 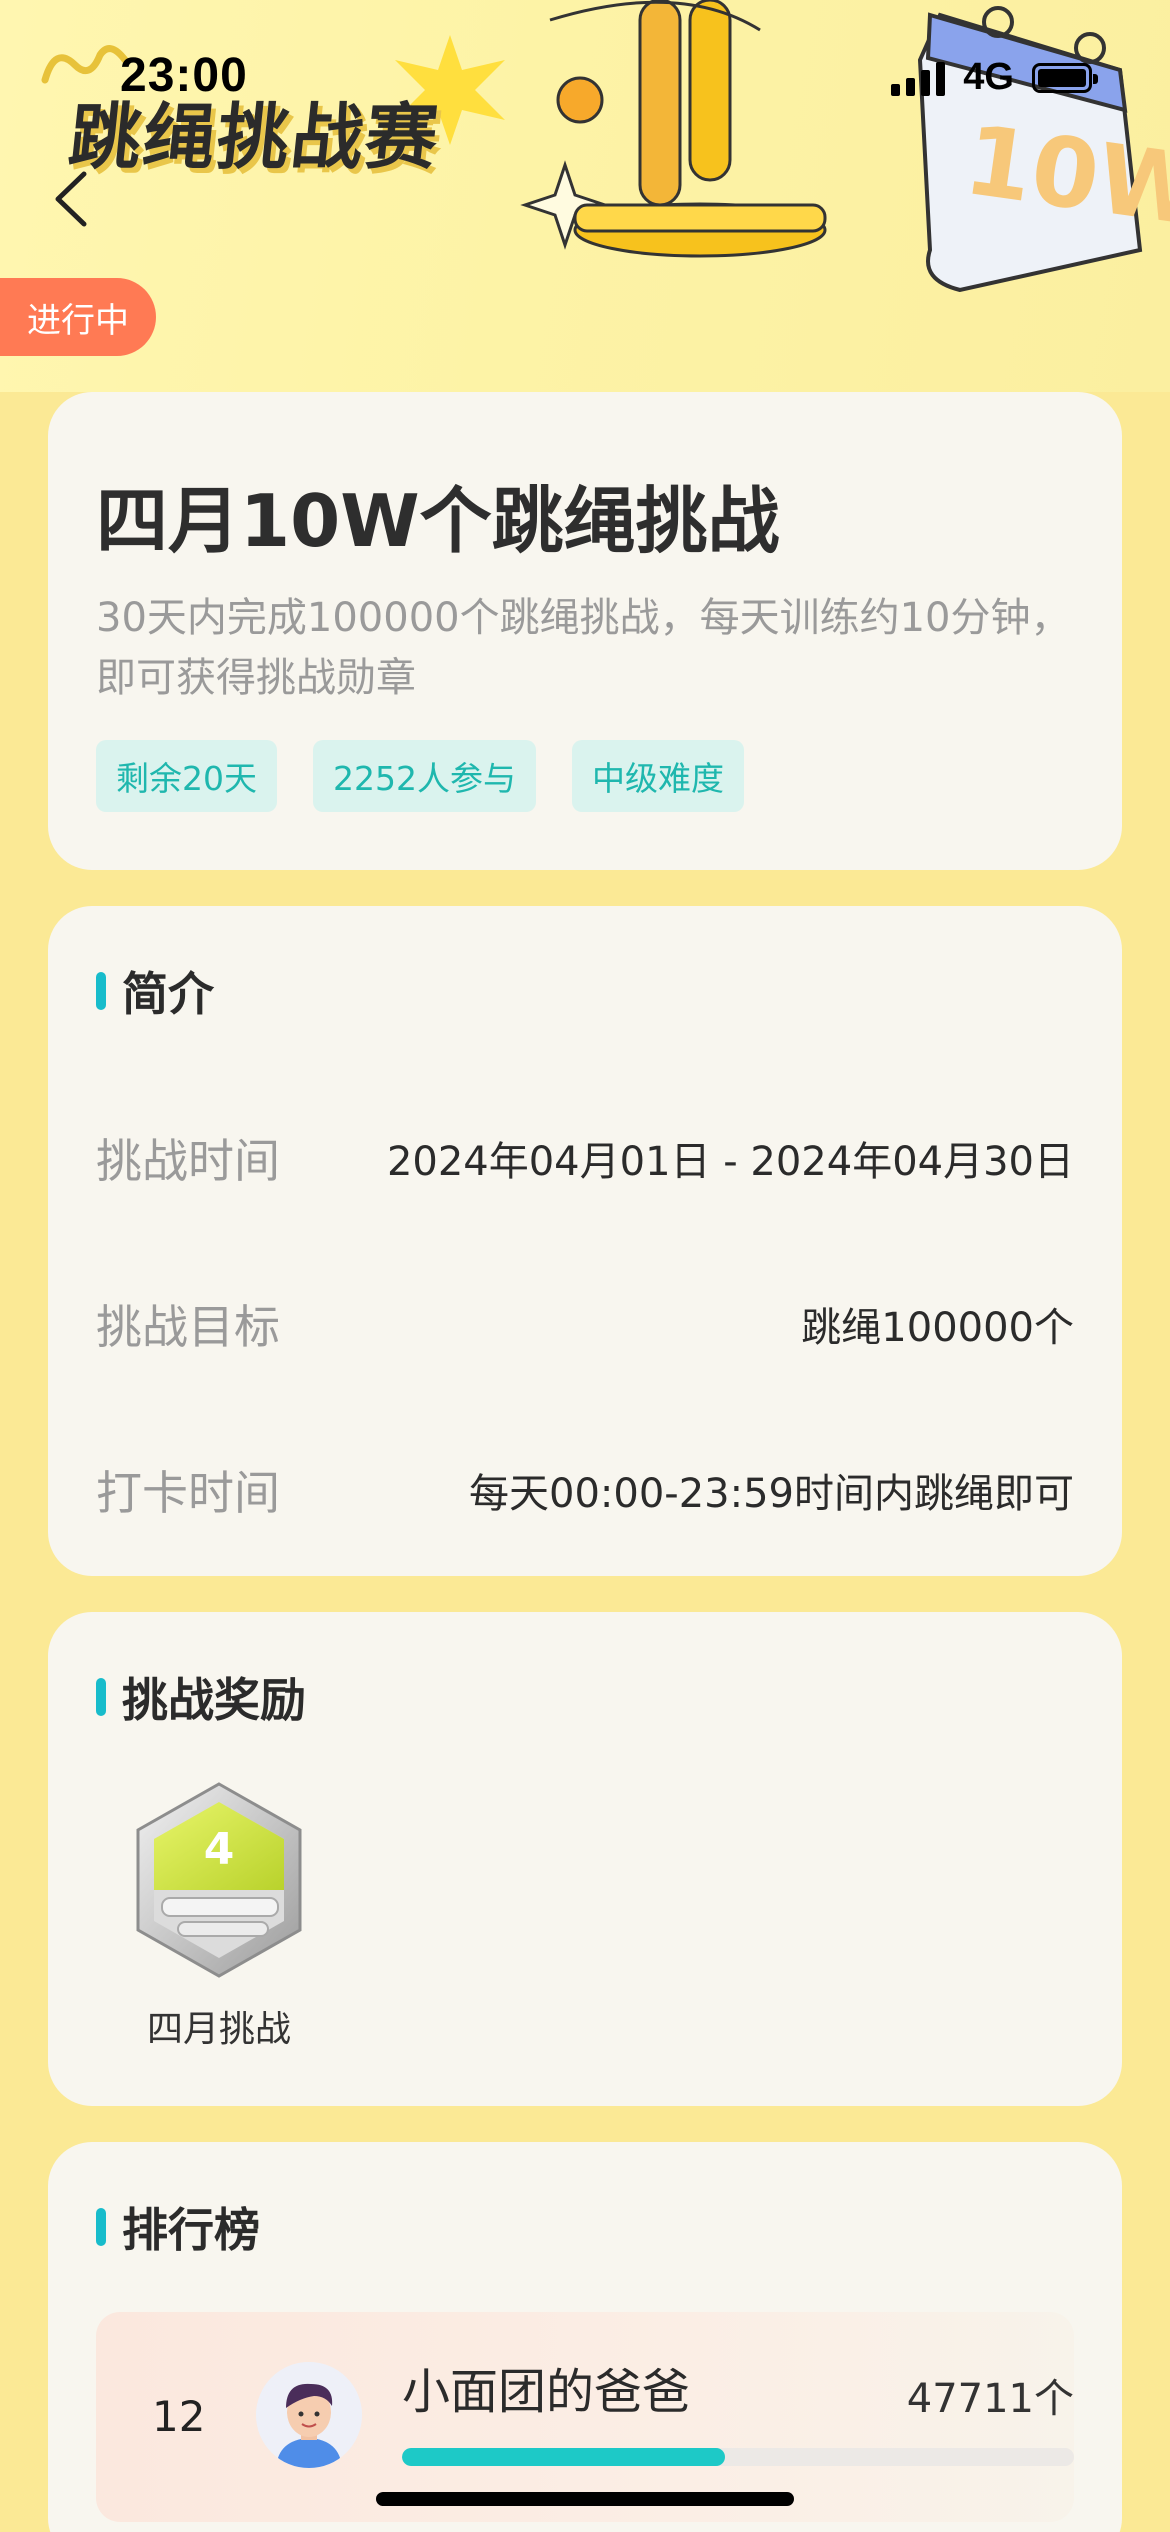 What do you see at coordinates (937, 1328) in the screenshot?
I see `info-value: 跳绳100000个` at bounding box center [937, 1328].